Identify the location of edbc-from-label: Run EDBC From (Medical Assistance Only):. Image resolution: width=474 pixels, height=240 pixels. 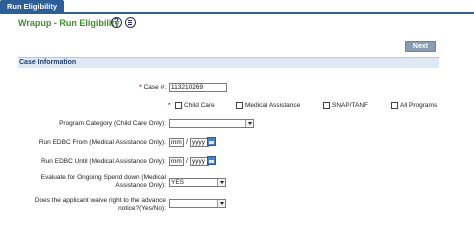
(102, 142).